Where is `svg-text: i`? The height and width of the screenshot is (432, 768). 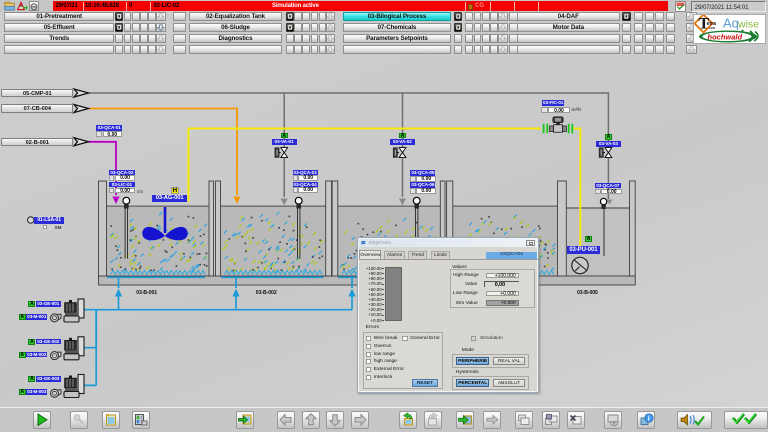
svg-text: i is located at coordinates (649, 419).